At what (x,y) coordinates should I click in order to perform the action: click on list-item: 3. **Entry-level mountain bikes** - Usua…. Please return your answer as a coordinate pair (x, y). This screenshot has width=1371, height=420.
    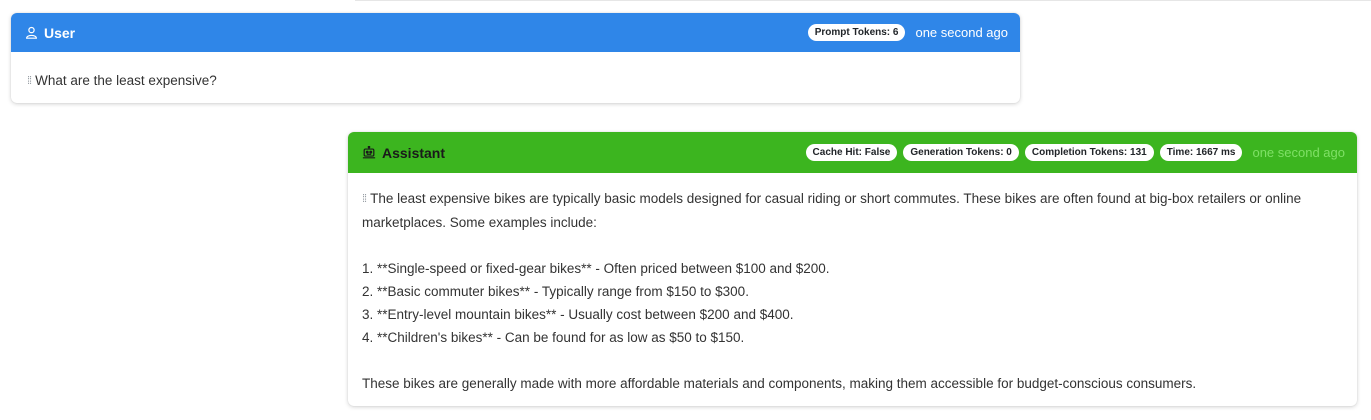
    Looking at the image, I should click on (578, 314).